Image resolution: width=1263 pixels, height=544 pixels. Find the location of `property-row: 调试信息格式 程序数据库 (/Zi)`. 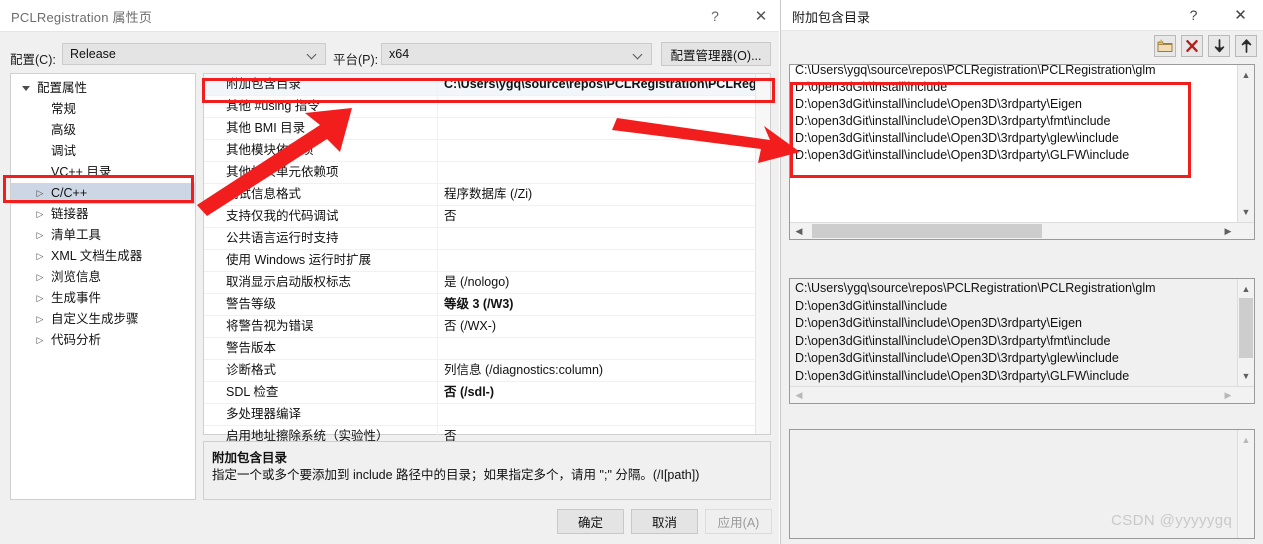

property-row: 调试信息格式 程序数据库 (/Zi) is located at coordinates (479, 195).